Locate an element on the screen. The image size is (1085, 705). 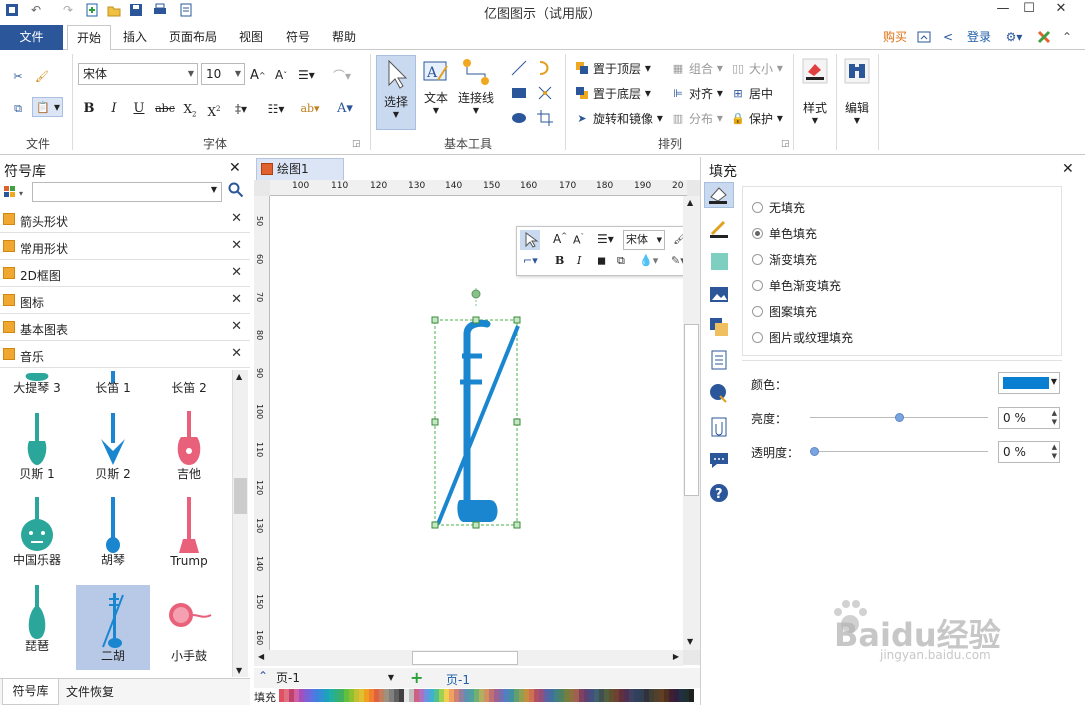
crop-tool-icon is located at coordinates (545, 118).